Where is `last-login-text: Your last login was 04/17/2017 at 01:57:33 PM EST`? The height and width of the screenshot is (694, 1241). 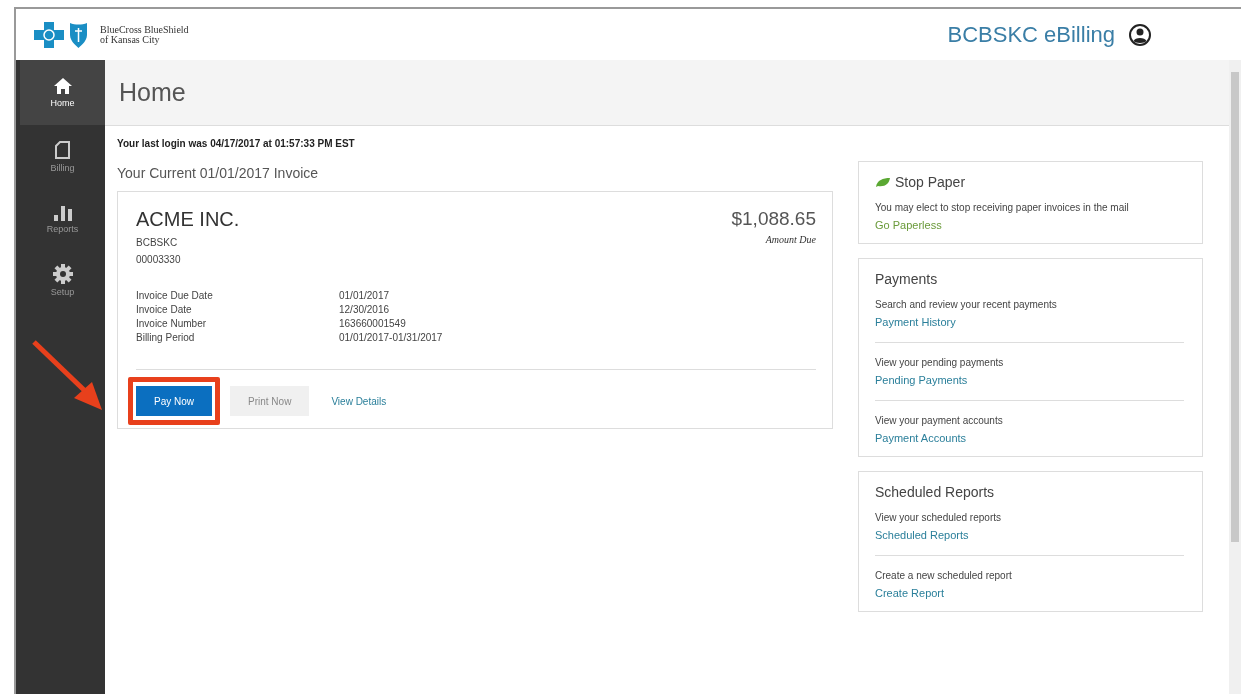
last-login-text: Your last login was 04/17/2017 at 01:57:33 PM EST is located at coordinates (236, 143).